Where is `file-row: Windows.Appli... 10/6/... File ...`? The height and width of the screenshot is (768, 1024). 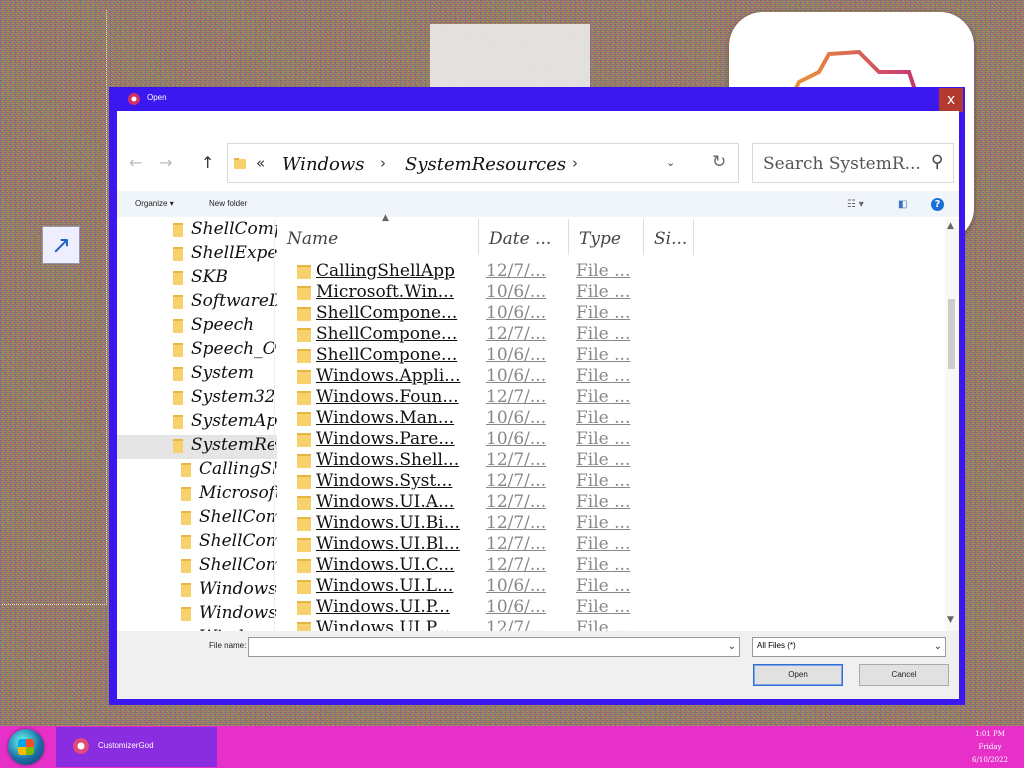 file-row: Windows.Appli... 10/6/... File ... is located at coordinates (557, 376).